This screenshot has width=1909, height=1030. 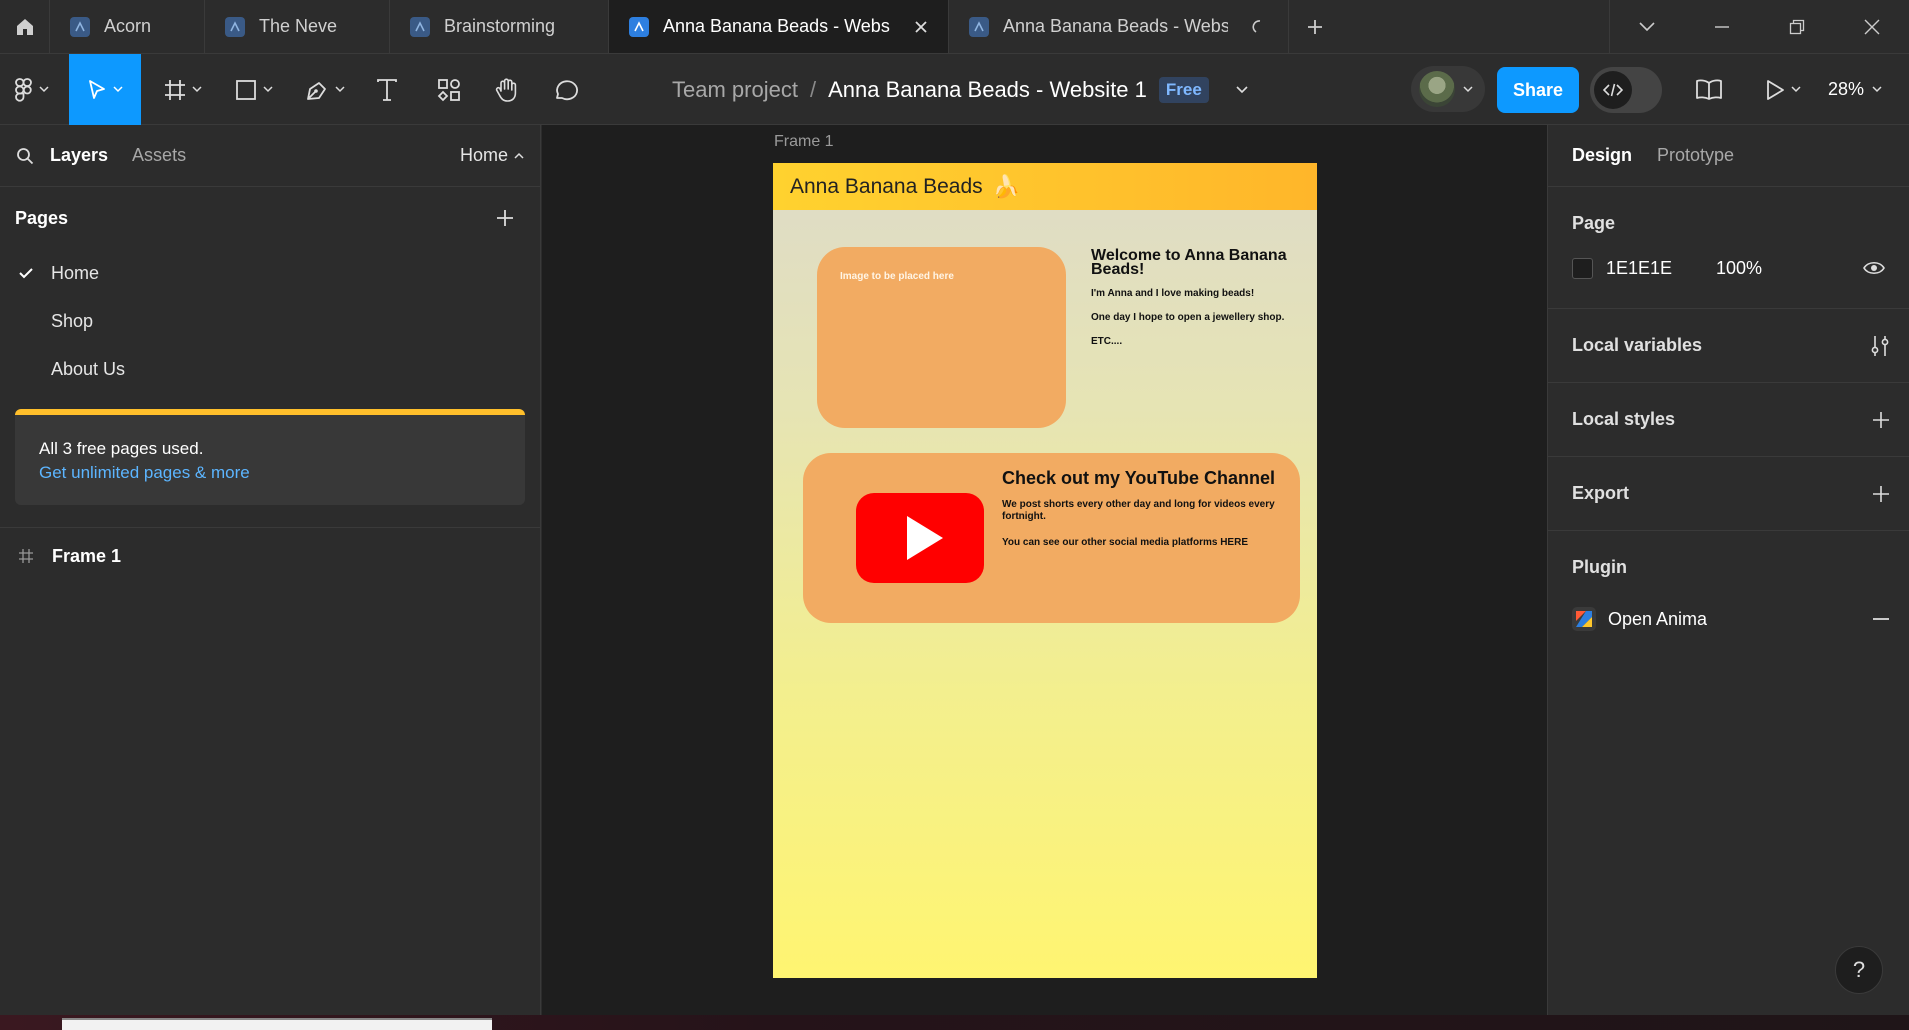 What do you see at coordinates (121, 448) in the screenshot?
I see `upsell-text: All 3 free pages used.` at bounding box center [121, 448].